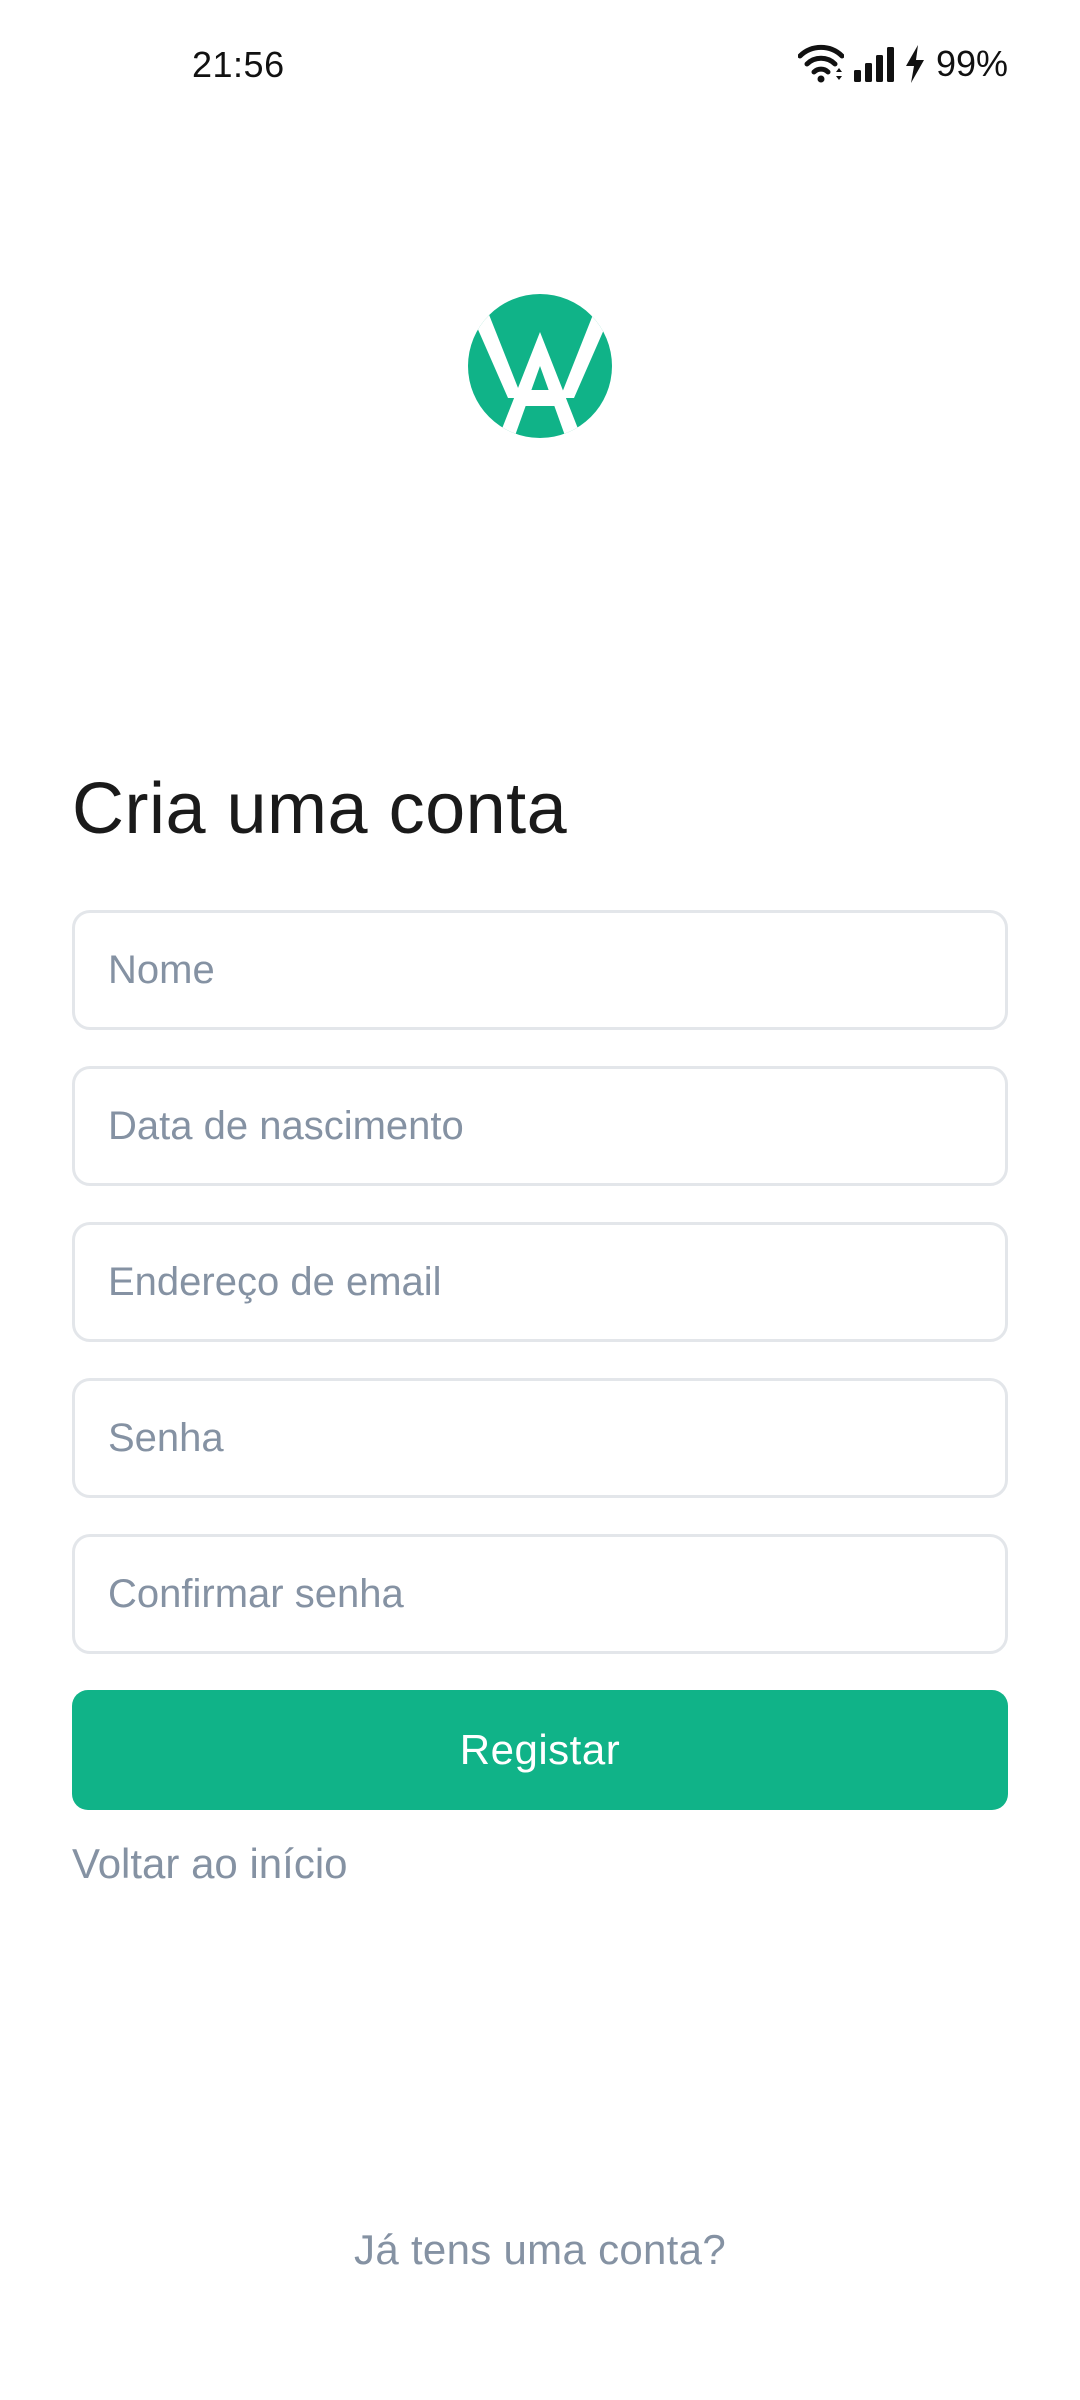 The image size is (1080, 2400). What do you see at coordinates (540, 1750) in the screenshot?
I see `register-button: Registar` at bounding box center [540, 1750].